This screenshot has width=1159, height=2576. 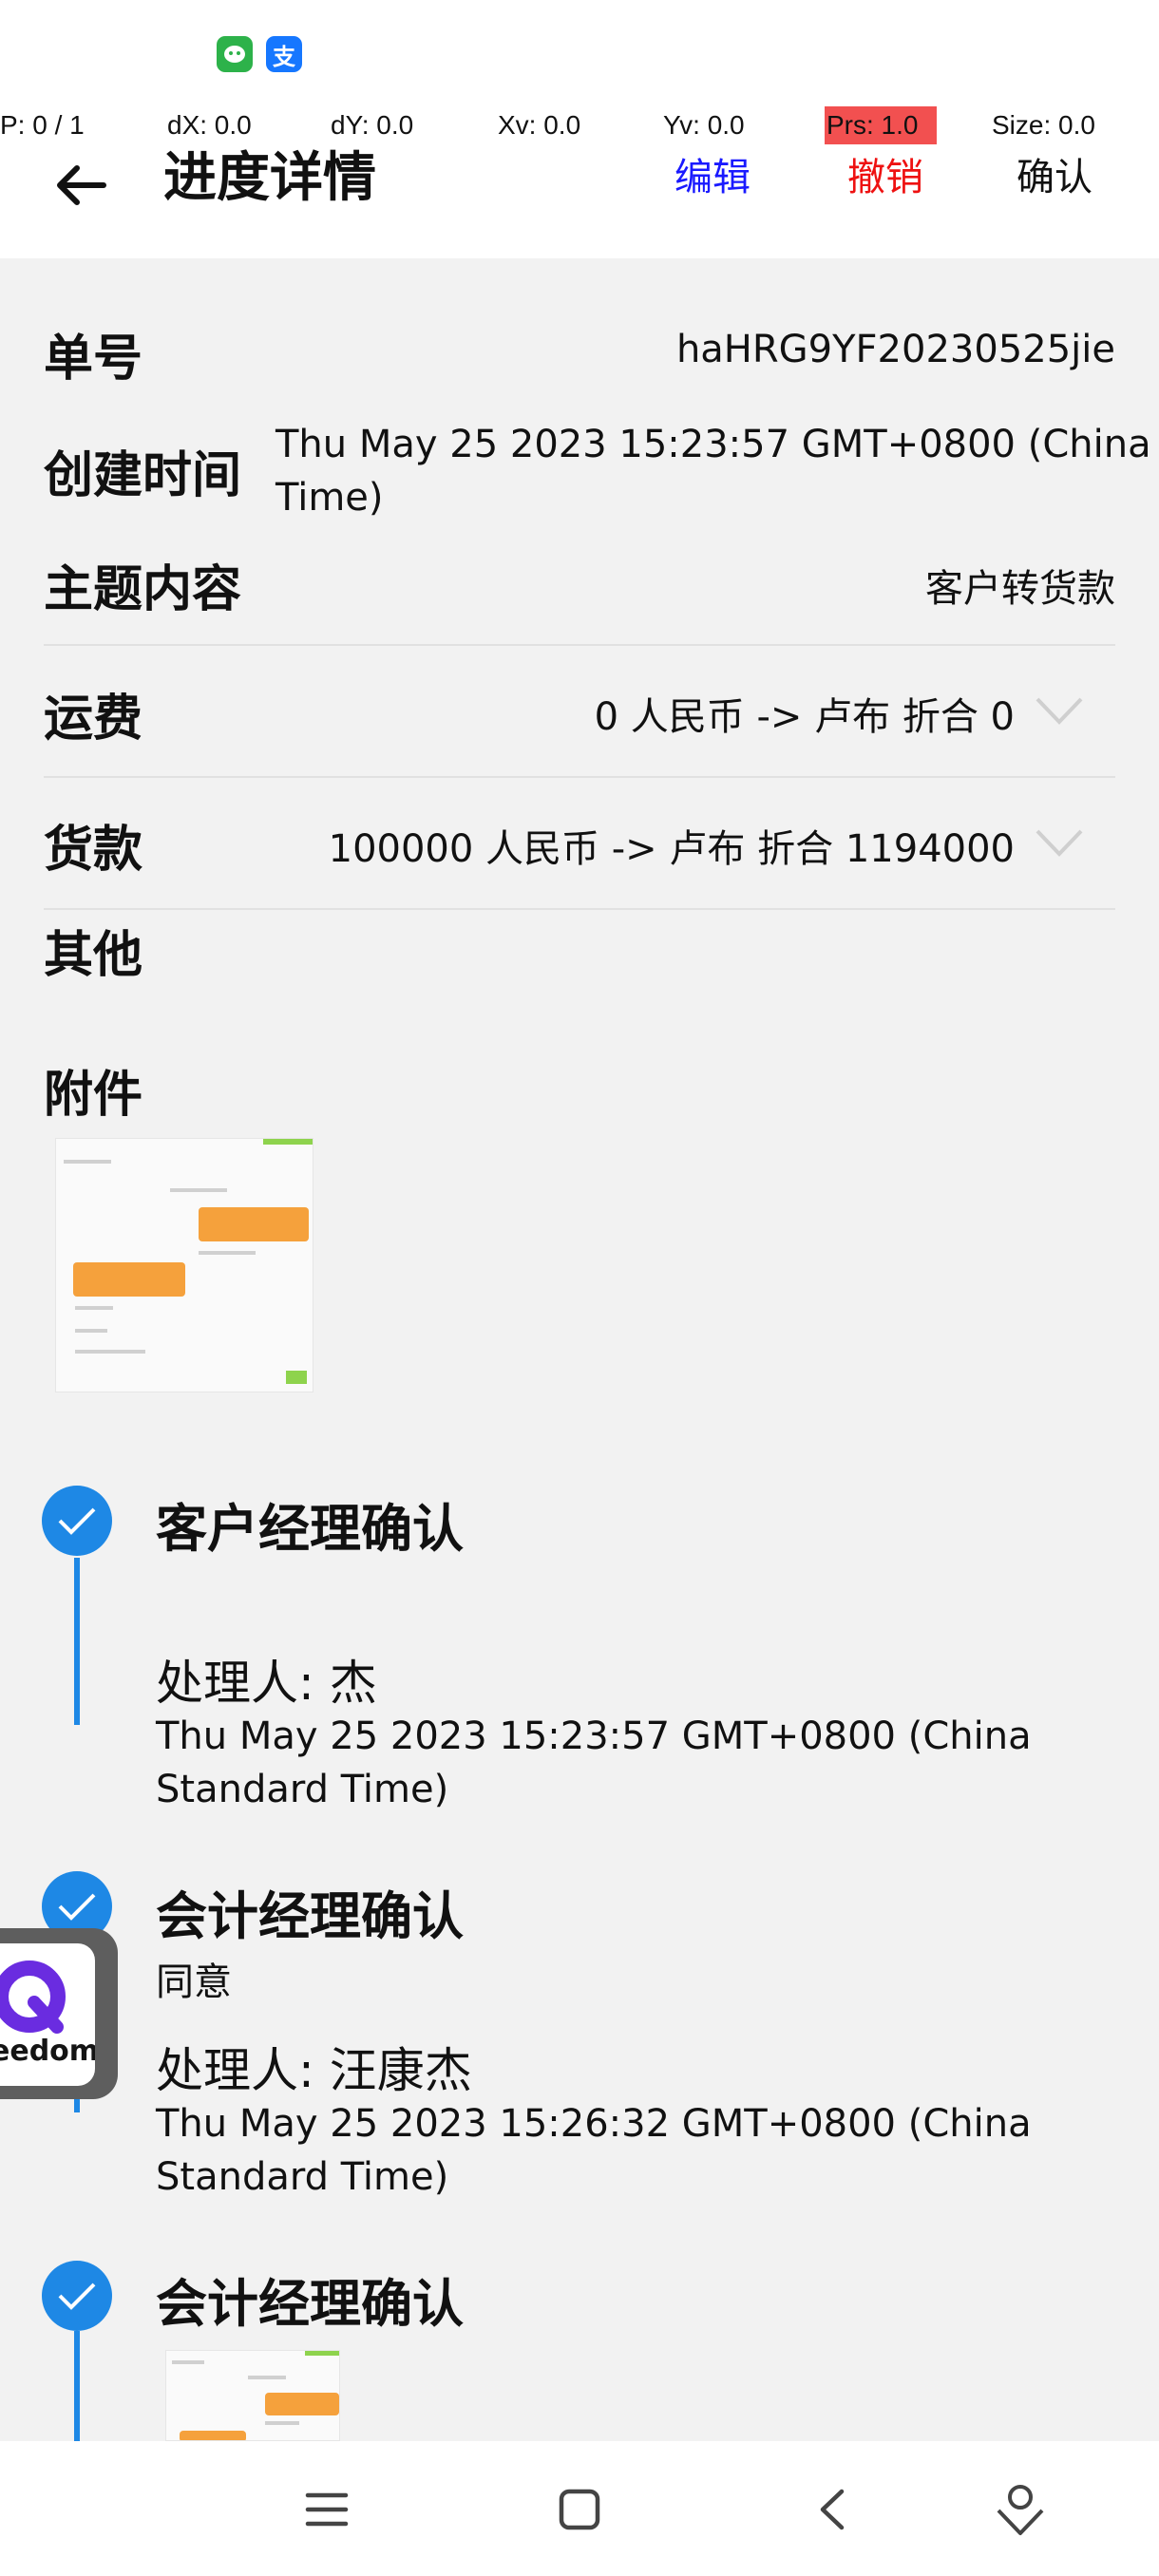 I want to click on undo-button: 撤销, so click(x=885, y=177).